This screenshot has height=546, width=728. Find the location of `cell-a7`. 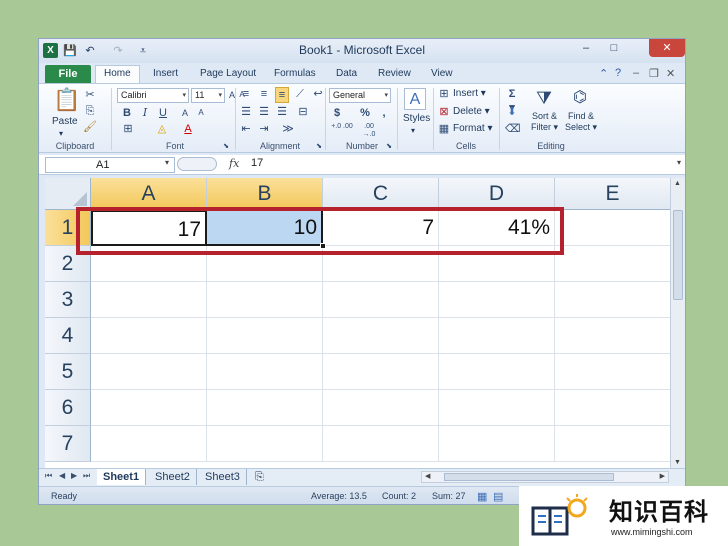

cell-a7 is located at coordinates (149, 444).